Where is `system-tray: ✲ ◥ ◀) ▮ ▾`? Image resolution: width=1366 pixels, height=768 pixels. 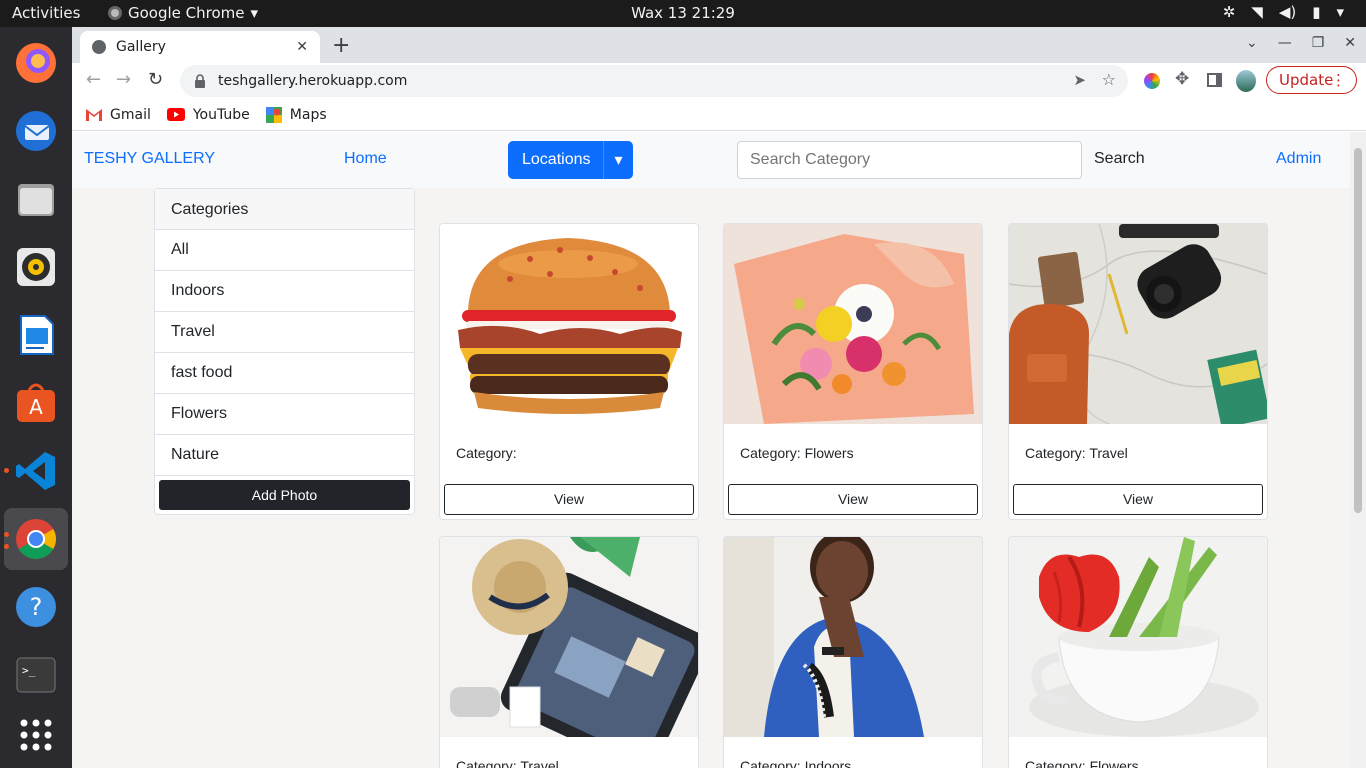 system-tray: ✲ ◥ ◀) ▮ ▾ is located at coordinates (1283, 12).